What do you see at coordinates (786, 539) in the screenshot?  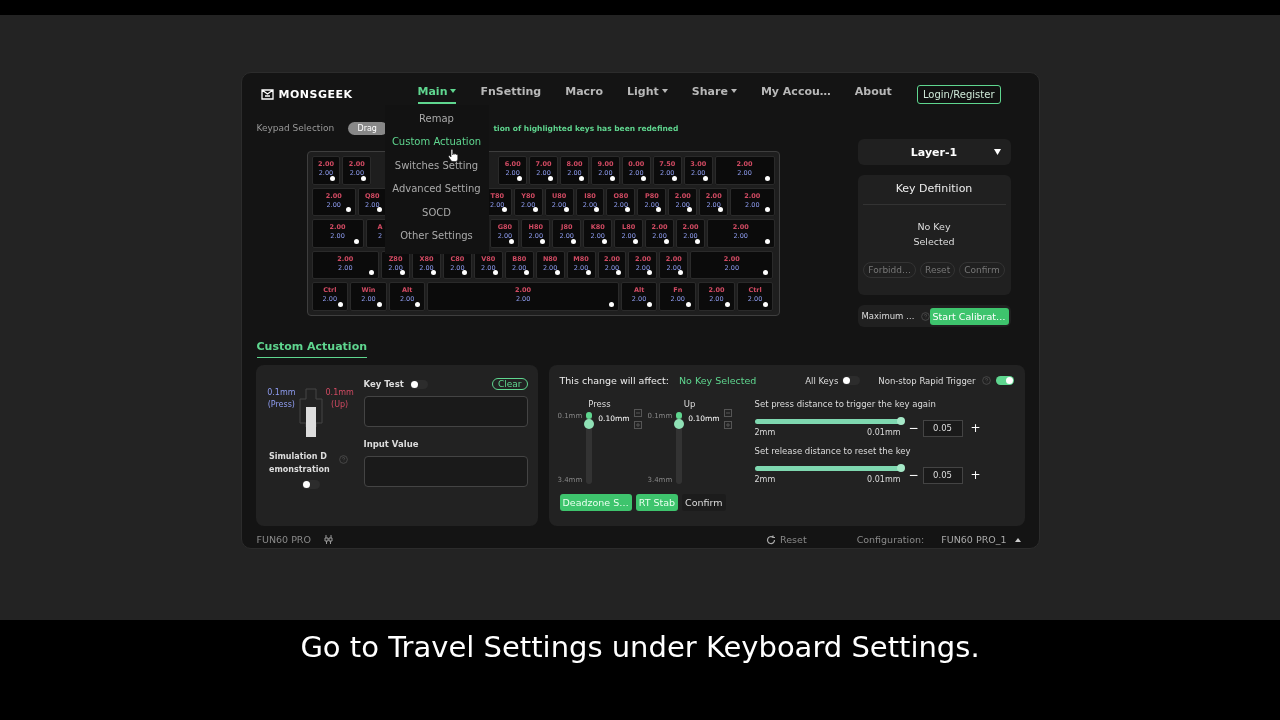 I see `reset-button: Reset` at bounding box center [786, 539].